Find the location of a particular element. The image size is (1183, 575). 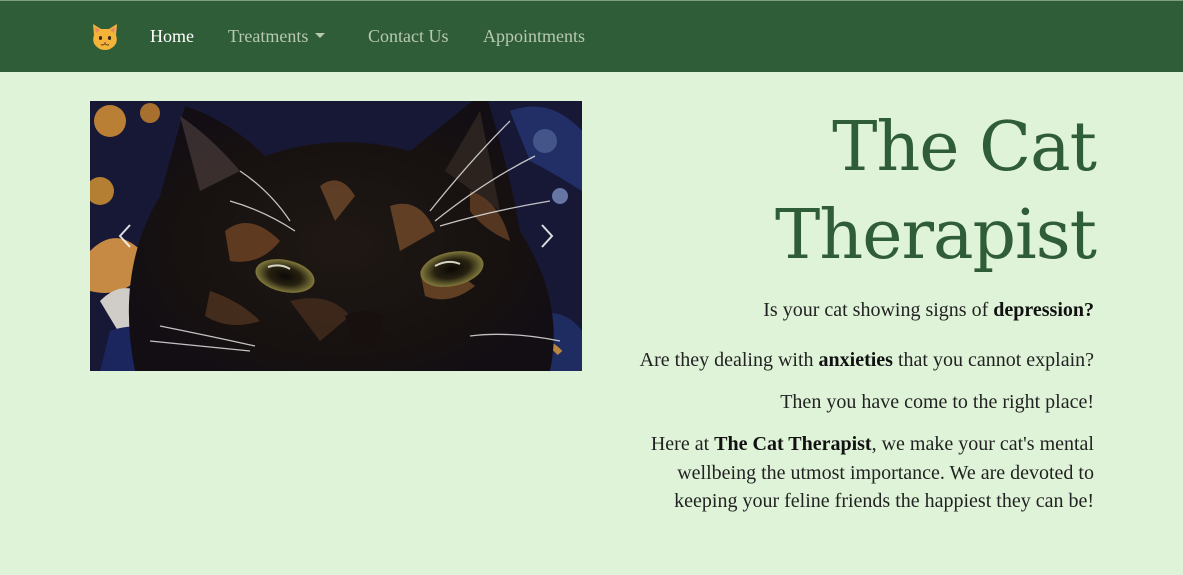

nav-treatments-dropdown: Treatments is located at coordinates (277, 36).